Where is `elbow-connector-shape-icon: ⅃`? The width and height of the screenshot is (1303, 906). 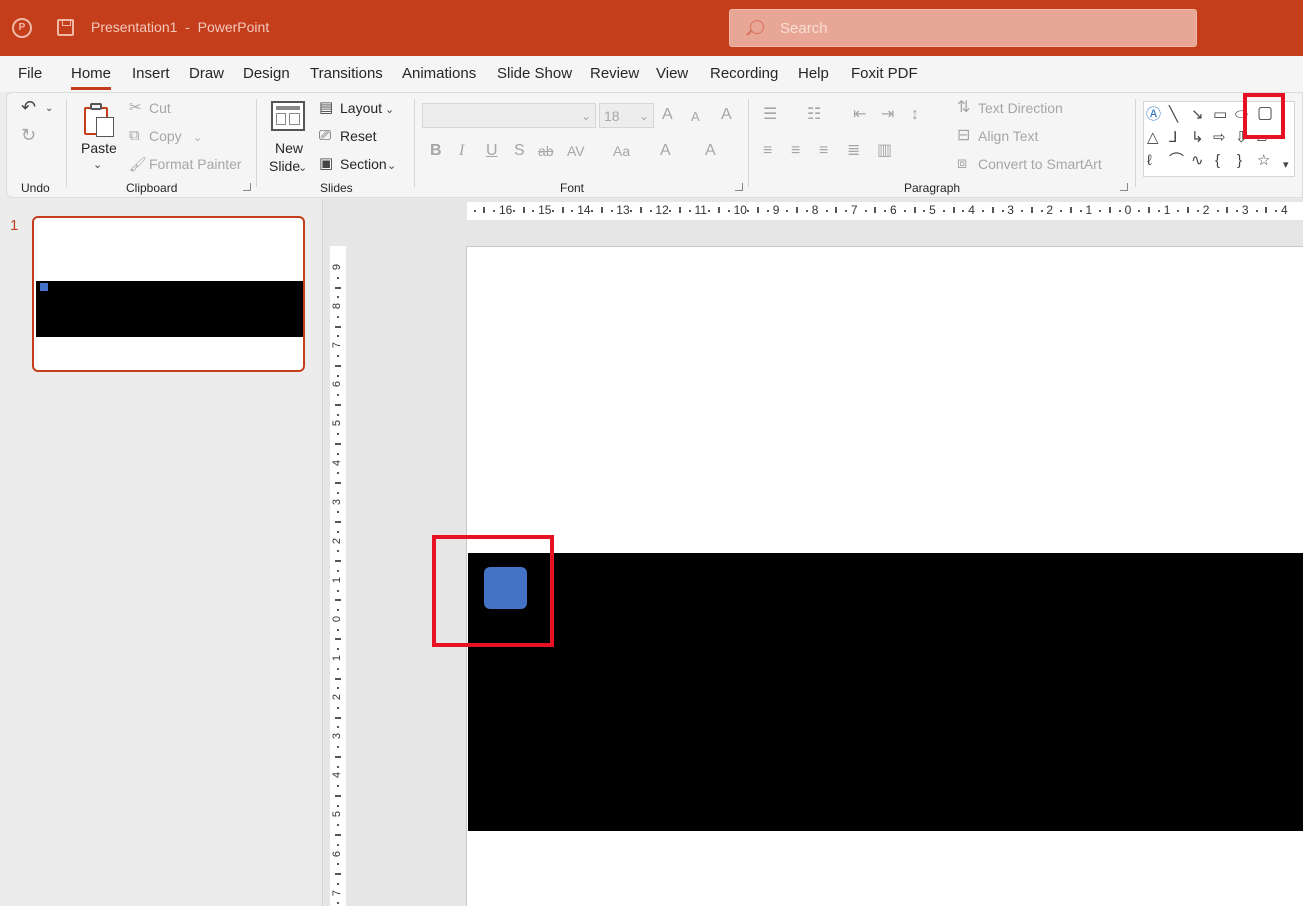
elbow-connector-shape-icon: ⅃ is located at coordinates (1173, 138).